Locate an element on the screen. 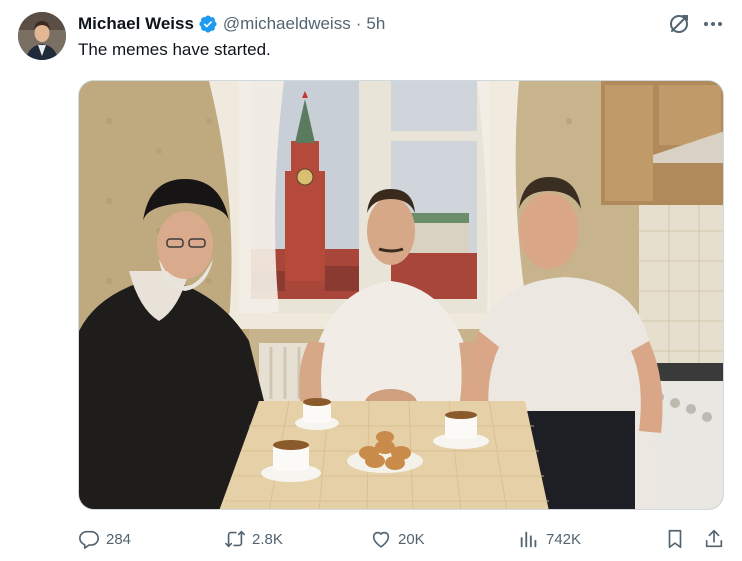  views-button: 742K is located at coordinates (549, 539).